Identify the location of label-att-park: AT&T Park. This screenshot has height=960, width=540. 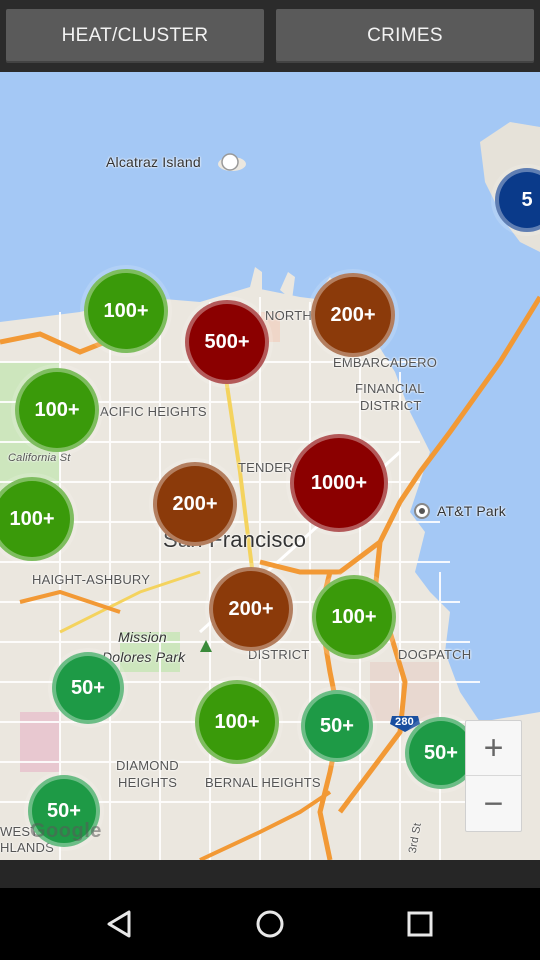
(471, 511).